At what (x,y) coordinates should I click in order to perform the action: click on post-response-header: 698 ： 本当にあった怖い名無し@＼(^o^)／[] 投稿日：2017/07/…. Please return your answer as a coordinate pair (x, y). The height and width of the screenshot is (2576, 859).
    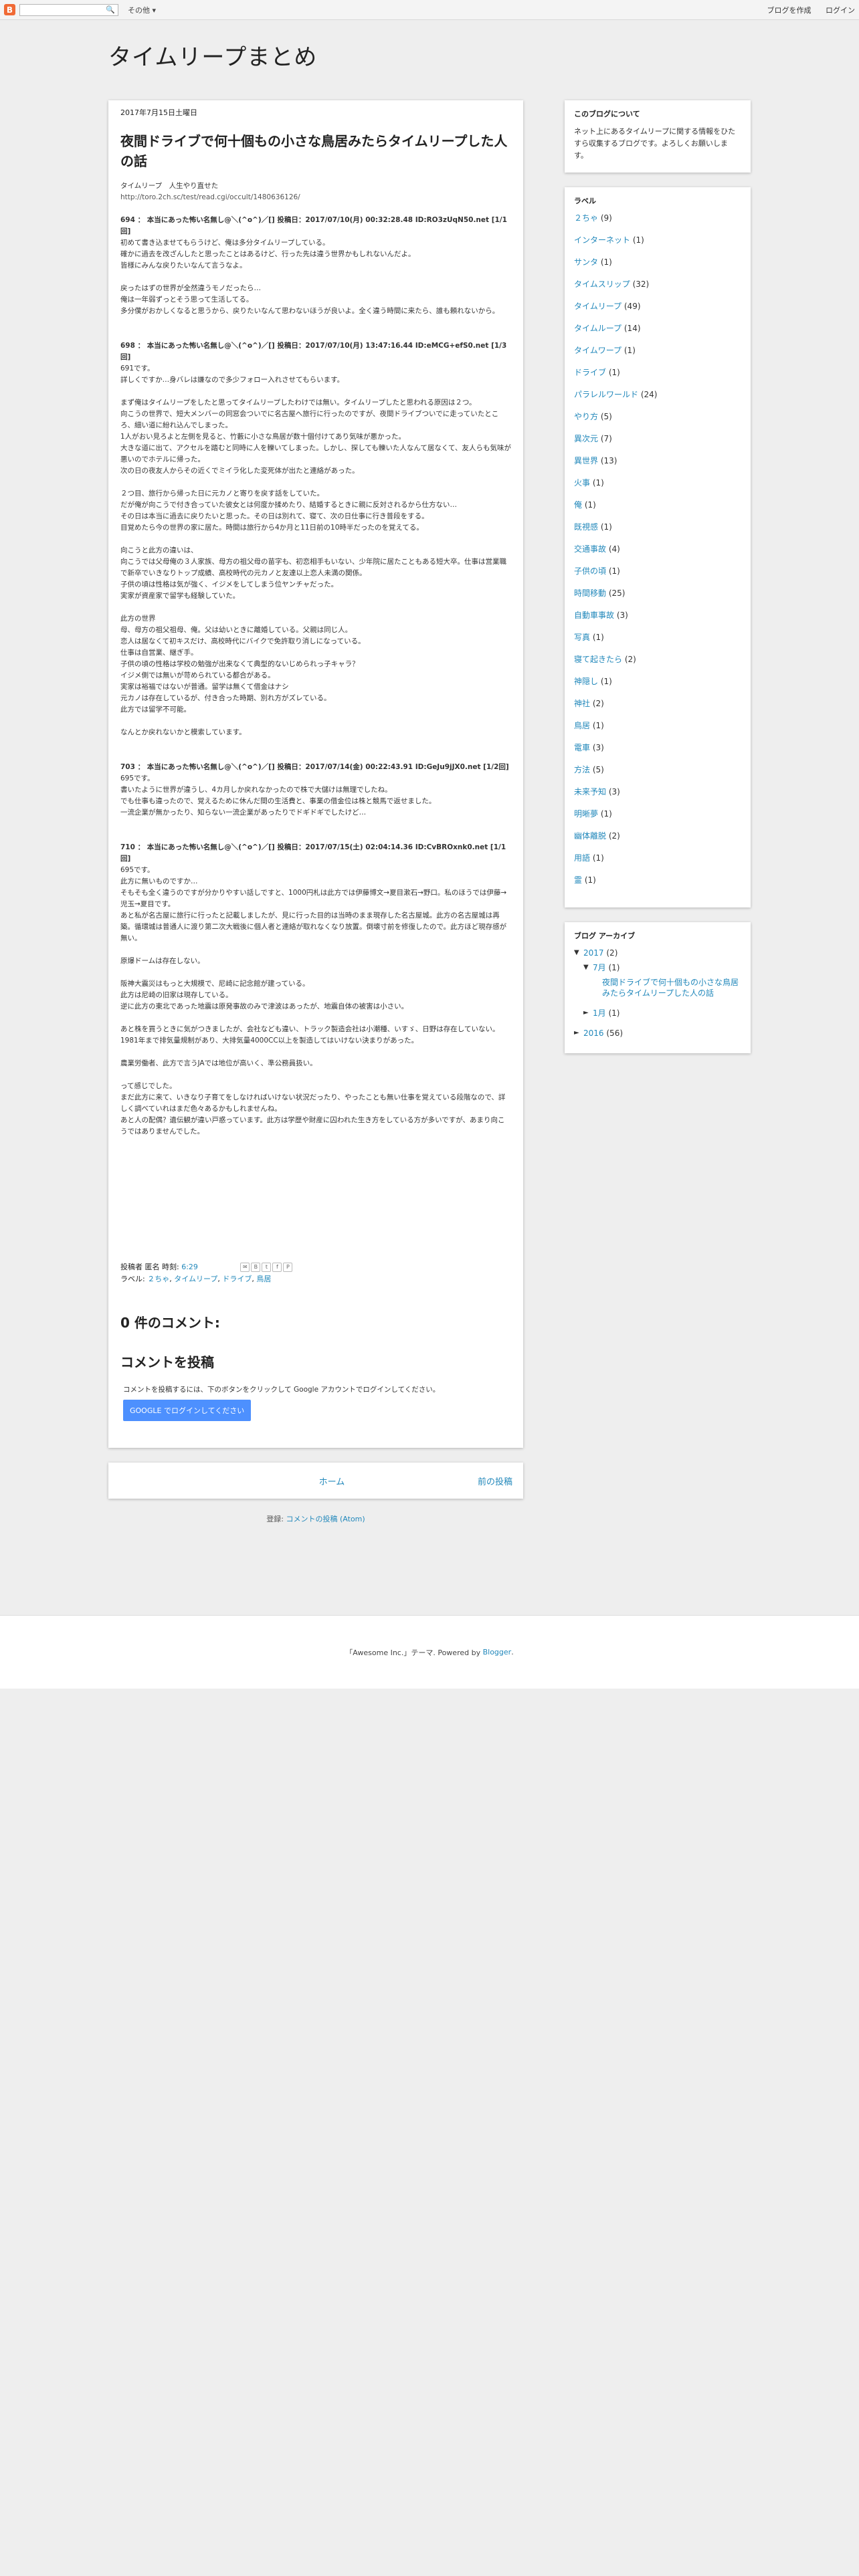
    Looking at the image, I should click on (313, 352).